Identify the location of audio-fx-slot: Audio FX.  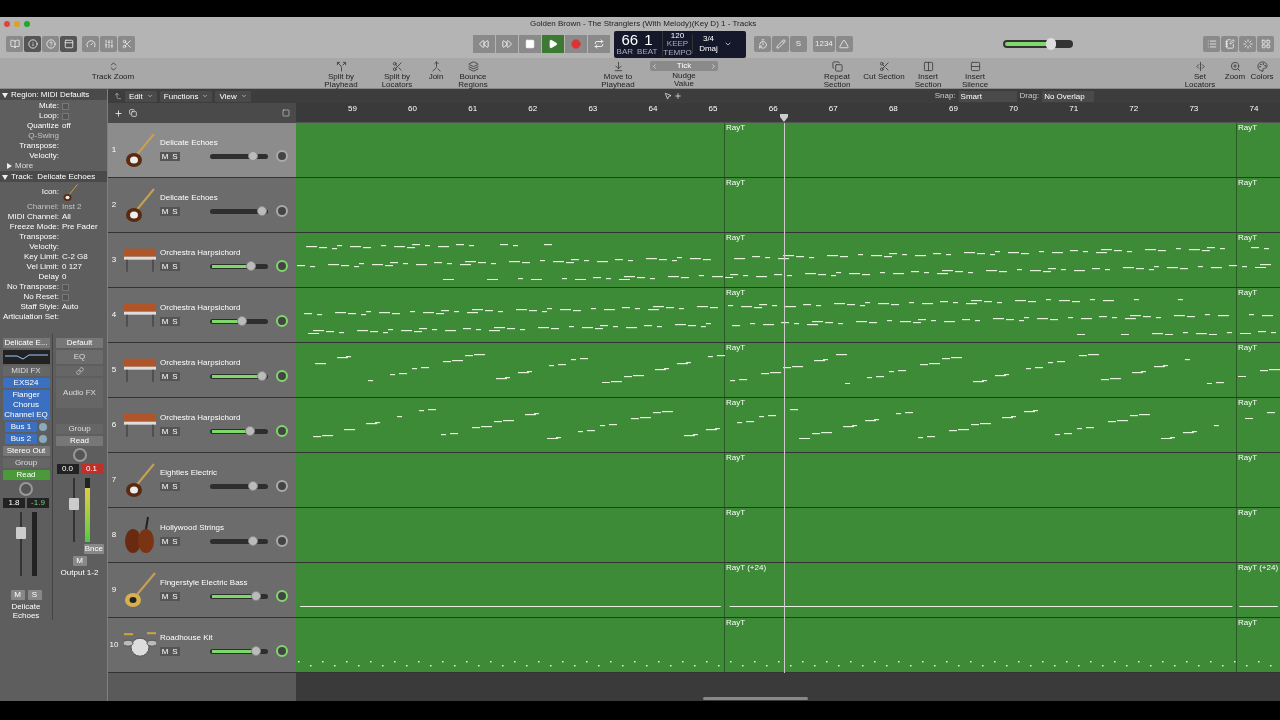
(79, 393).